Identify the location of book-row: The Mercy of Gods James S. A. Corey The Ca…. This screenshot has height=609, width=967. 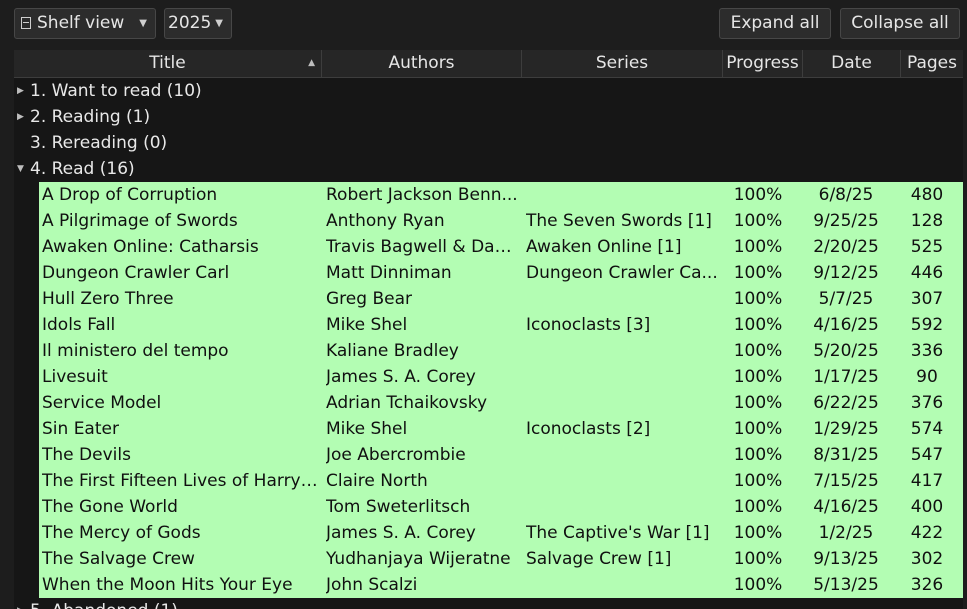
(501, 533).